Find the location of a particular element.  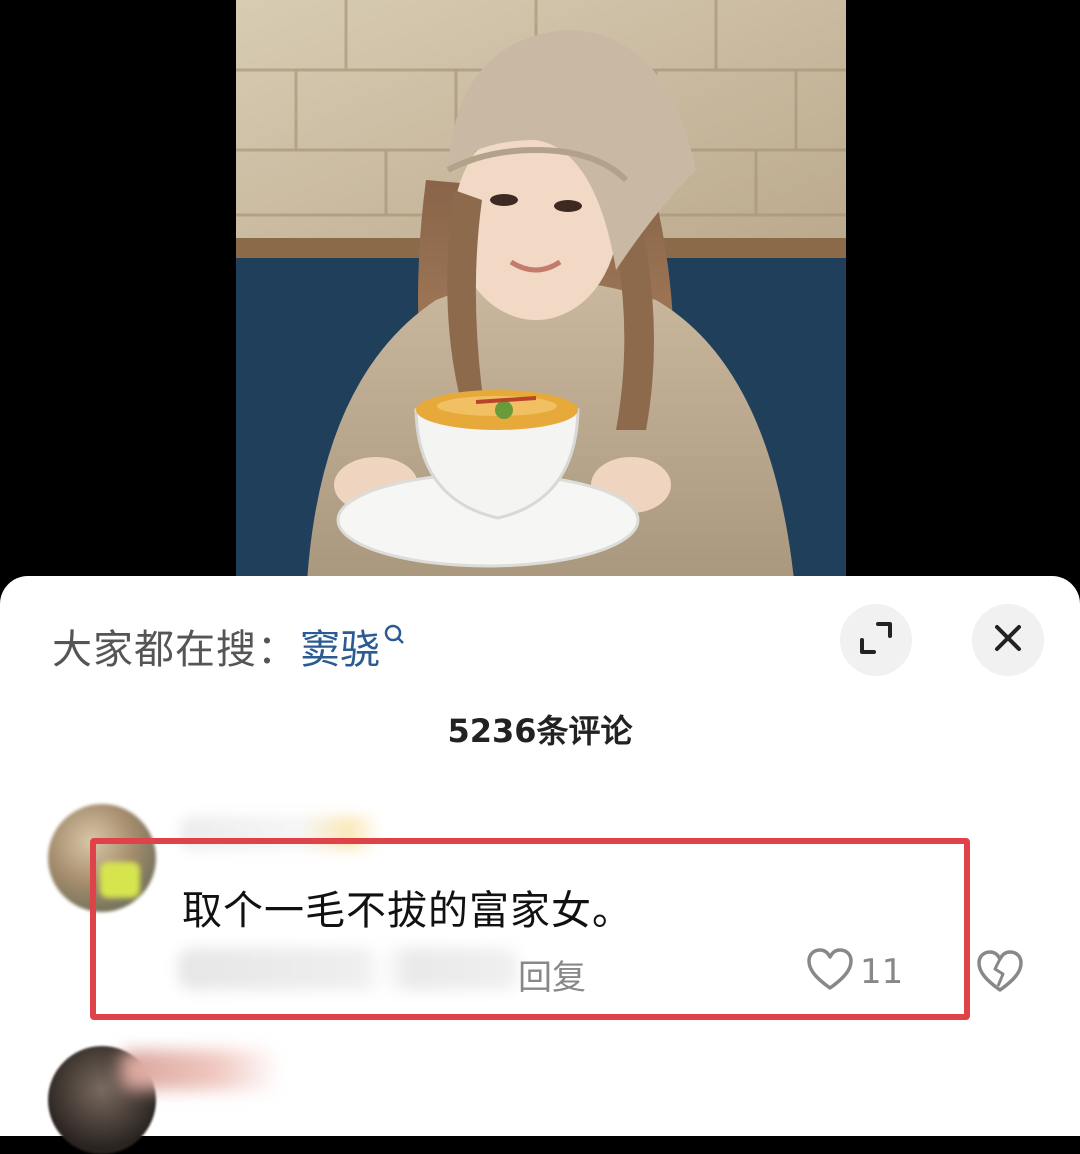

highlight-annotation is located at coordinates (530, 929).